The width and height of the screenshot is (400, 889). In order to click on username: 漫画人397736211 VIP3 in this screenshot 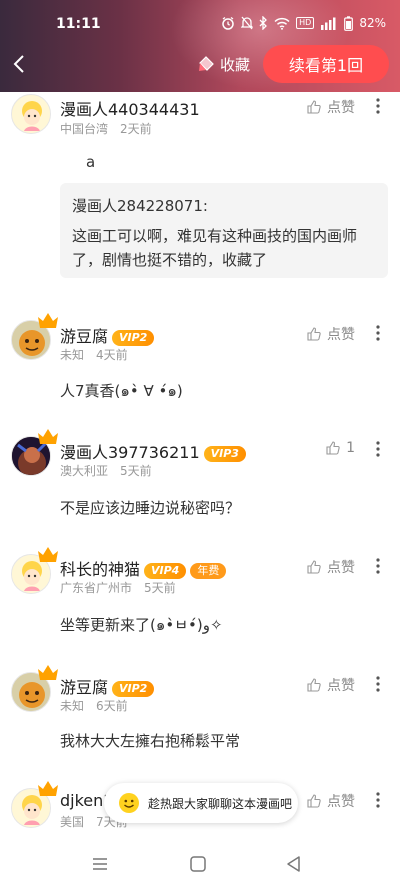, I will do `click(153, 451)`.